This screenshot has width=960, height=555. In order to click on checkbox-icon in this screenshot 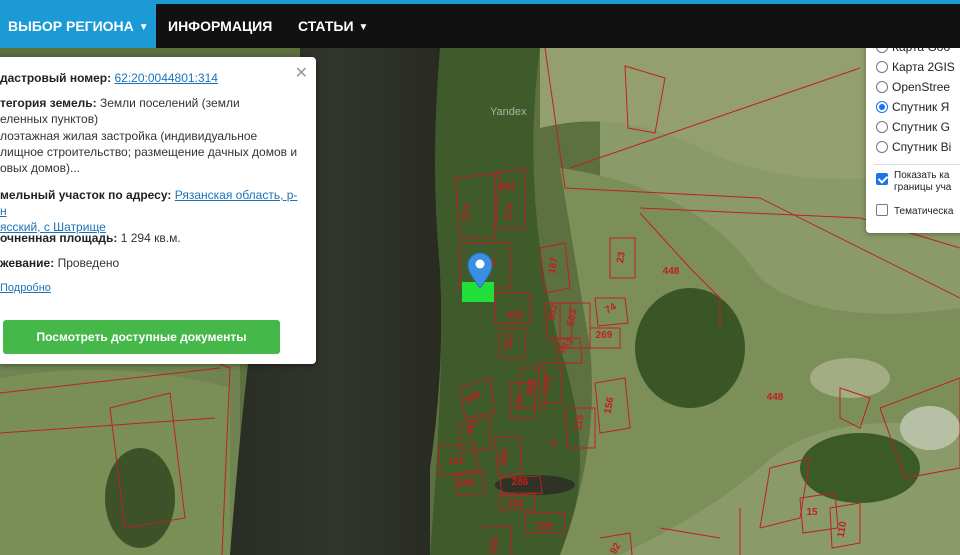, I will do `click(882, 210)`.